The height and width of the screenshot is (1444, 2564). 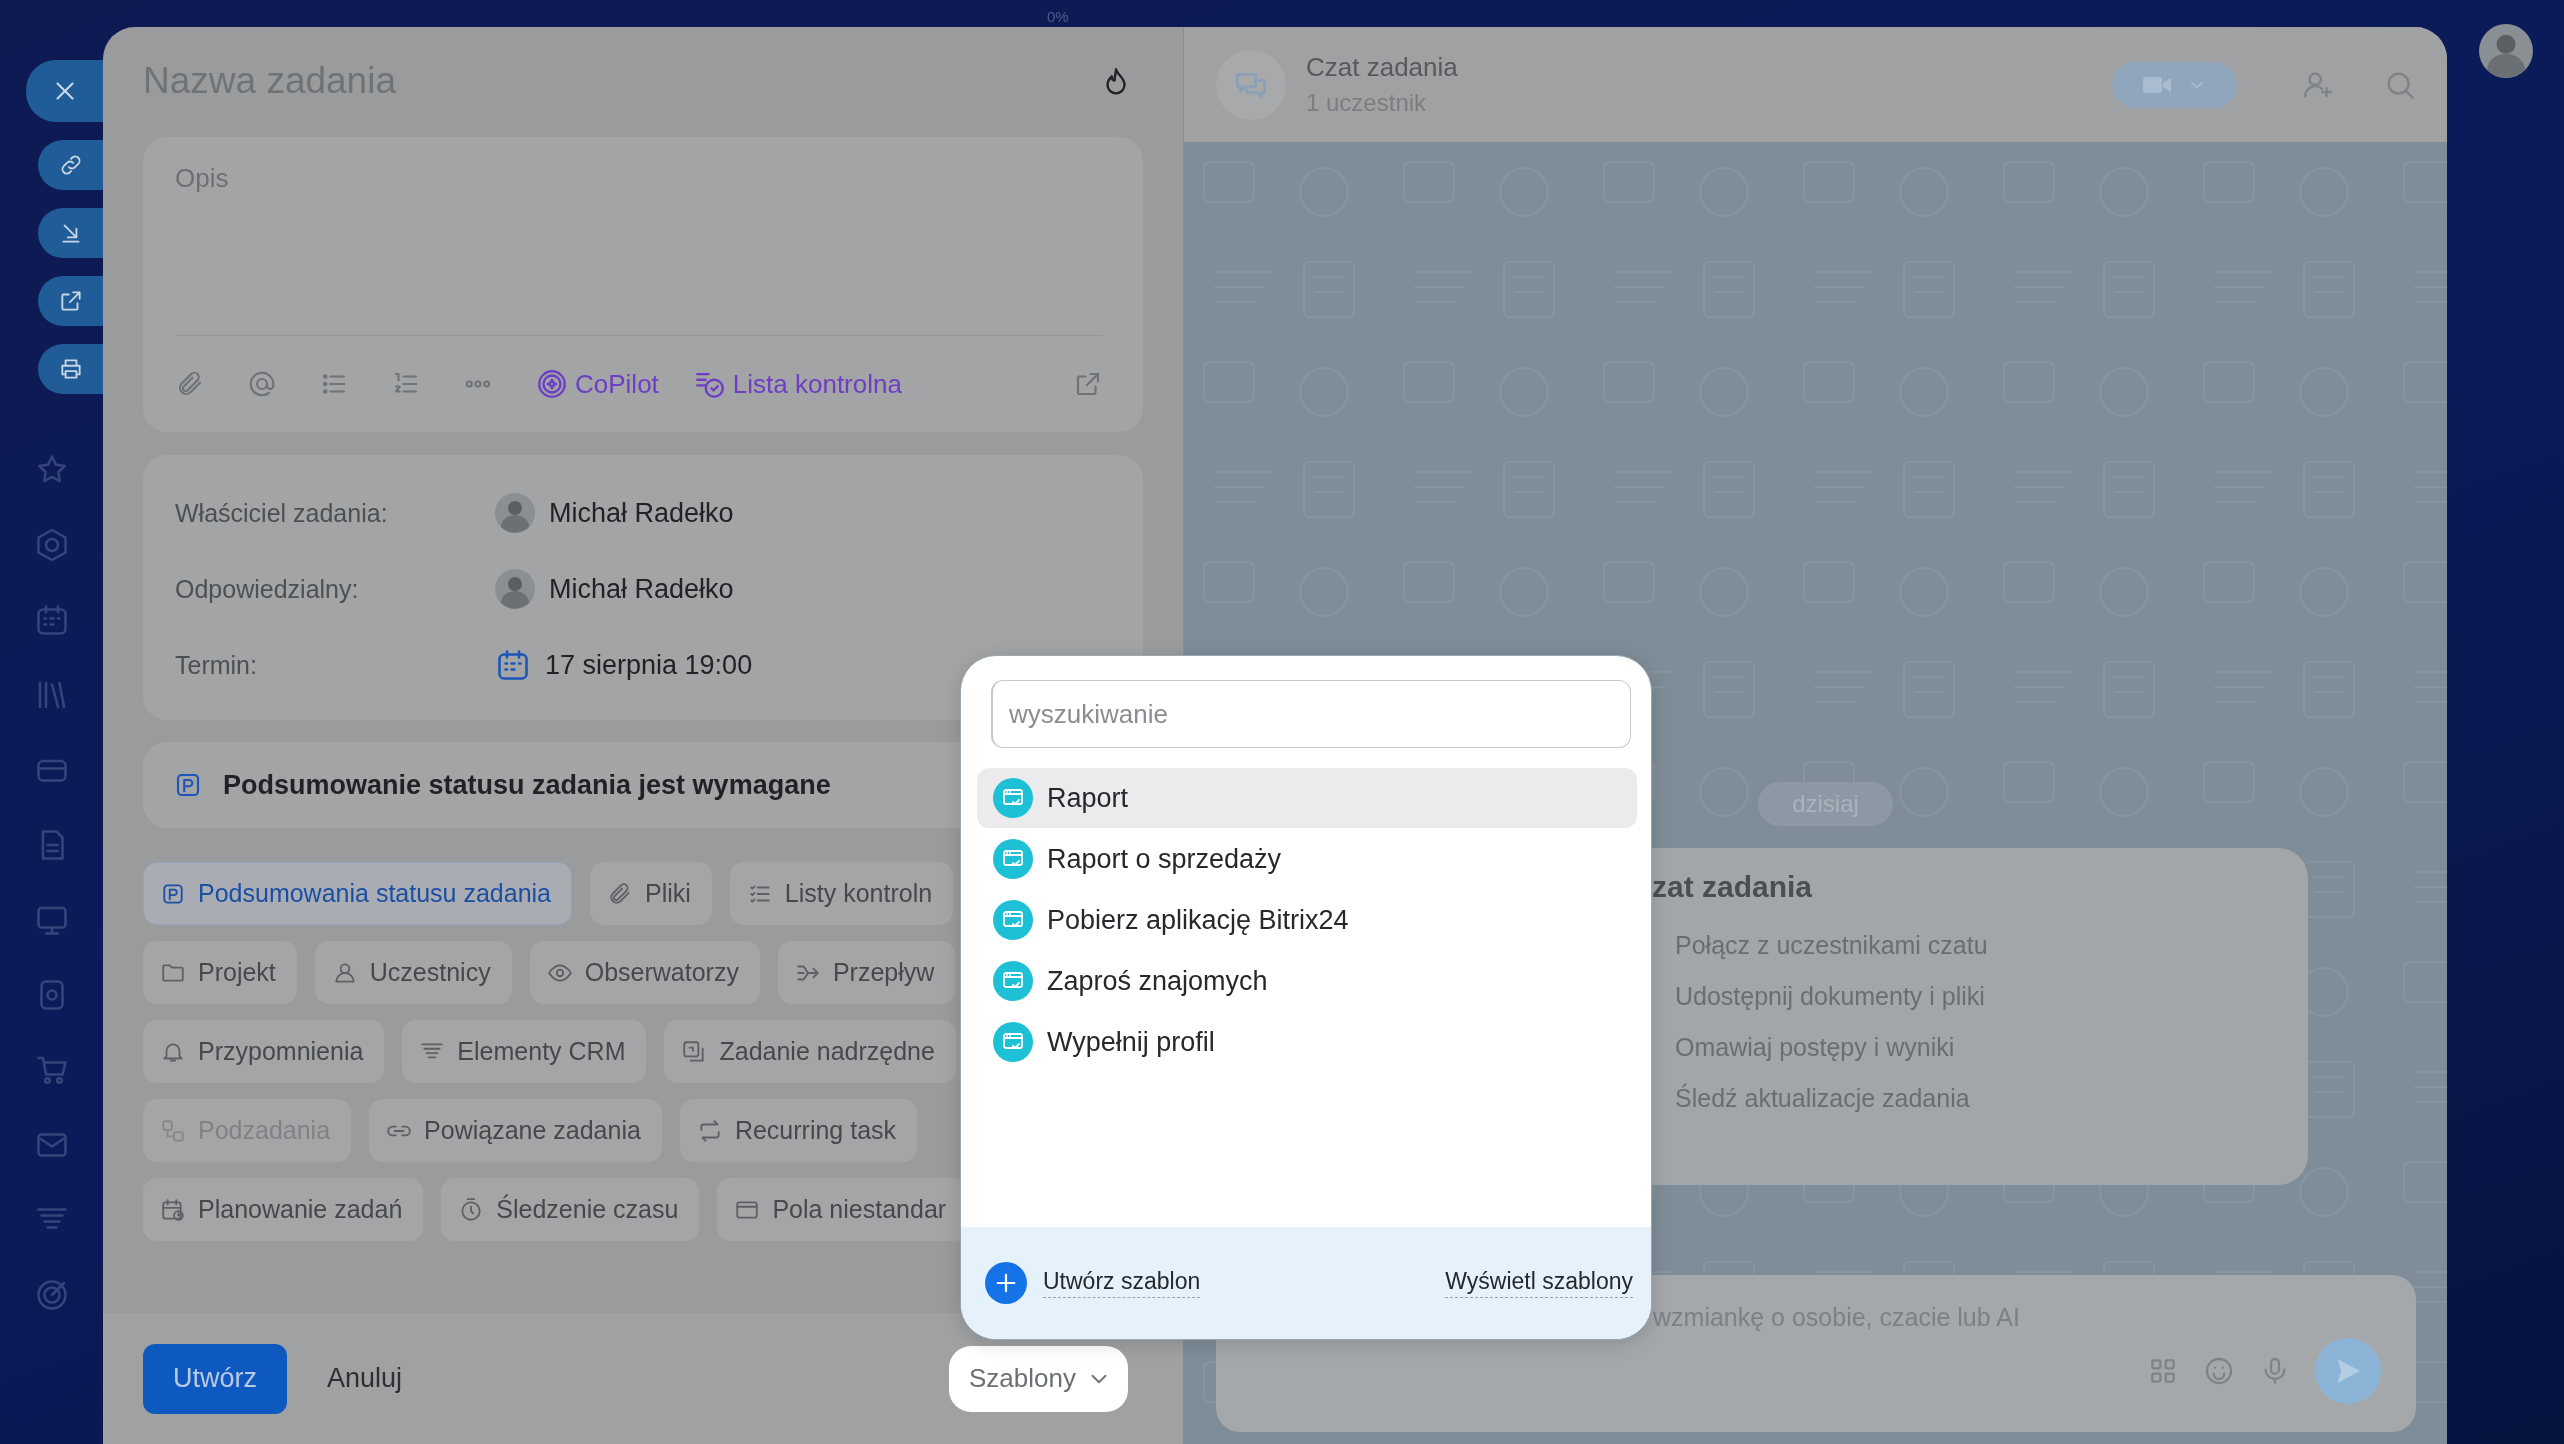 What do you see at coordinates (1307, 859) in the screenshot?
I see `template-item: Raport o sprzedaży` at bounding box center [1307, 859].